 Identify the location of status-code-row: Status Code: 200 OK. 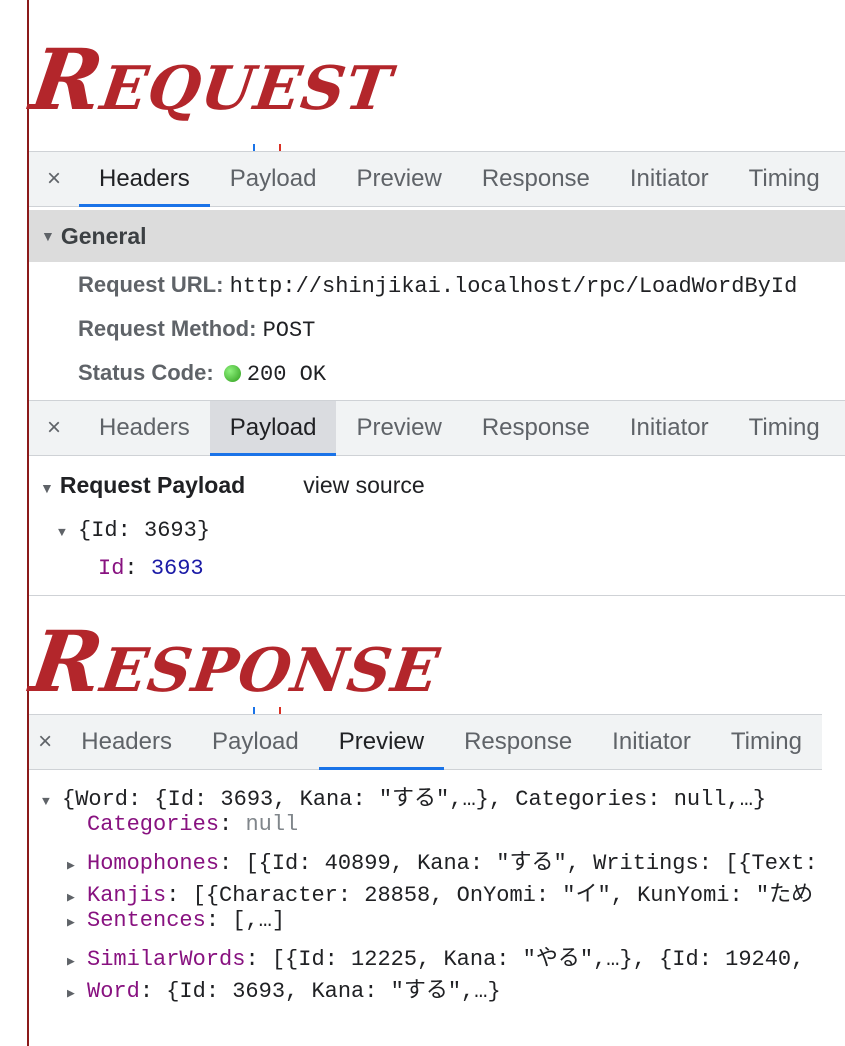
(202, 373).